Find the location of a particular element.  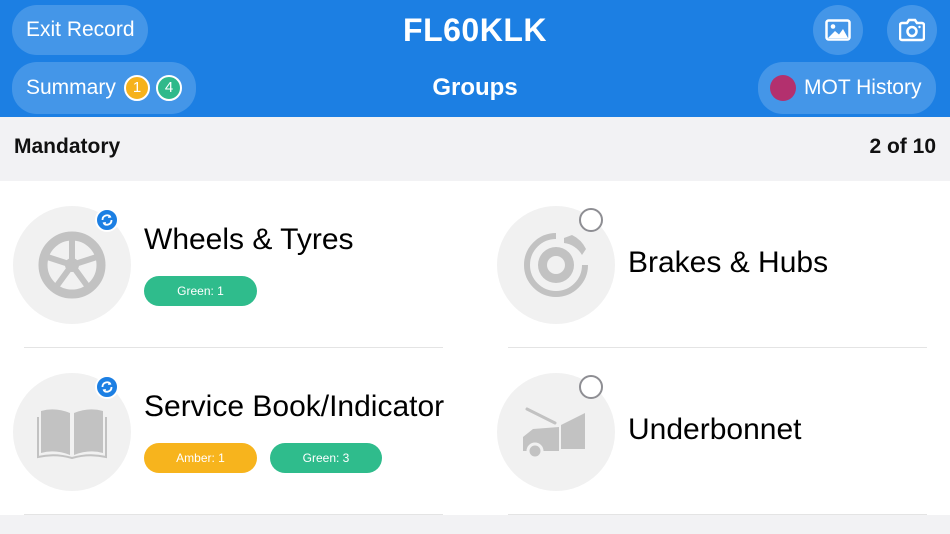

green-result-chip: Green: 1 is located at coordinates (200, 291).